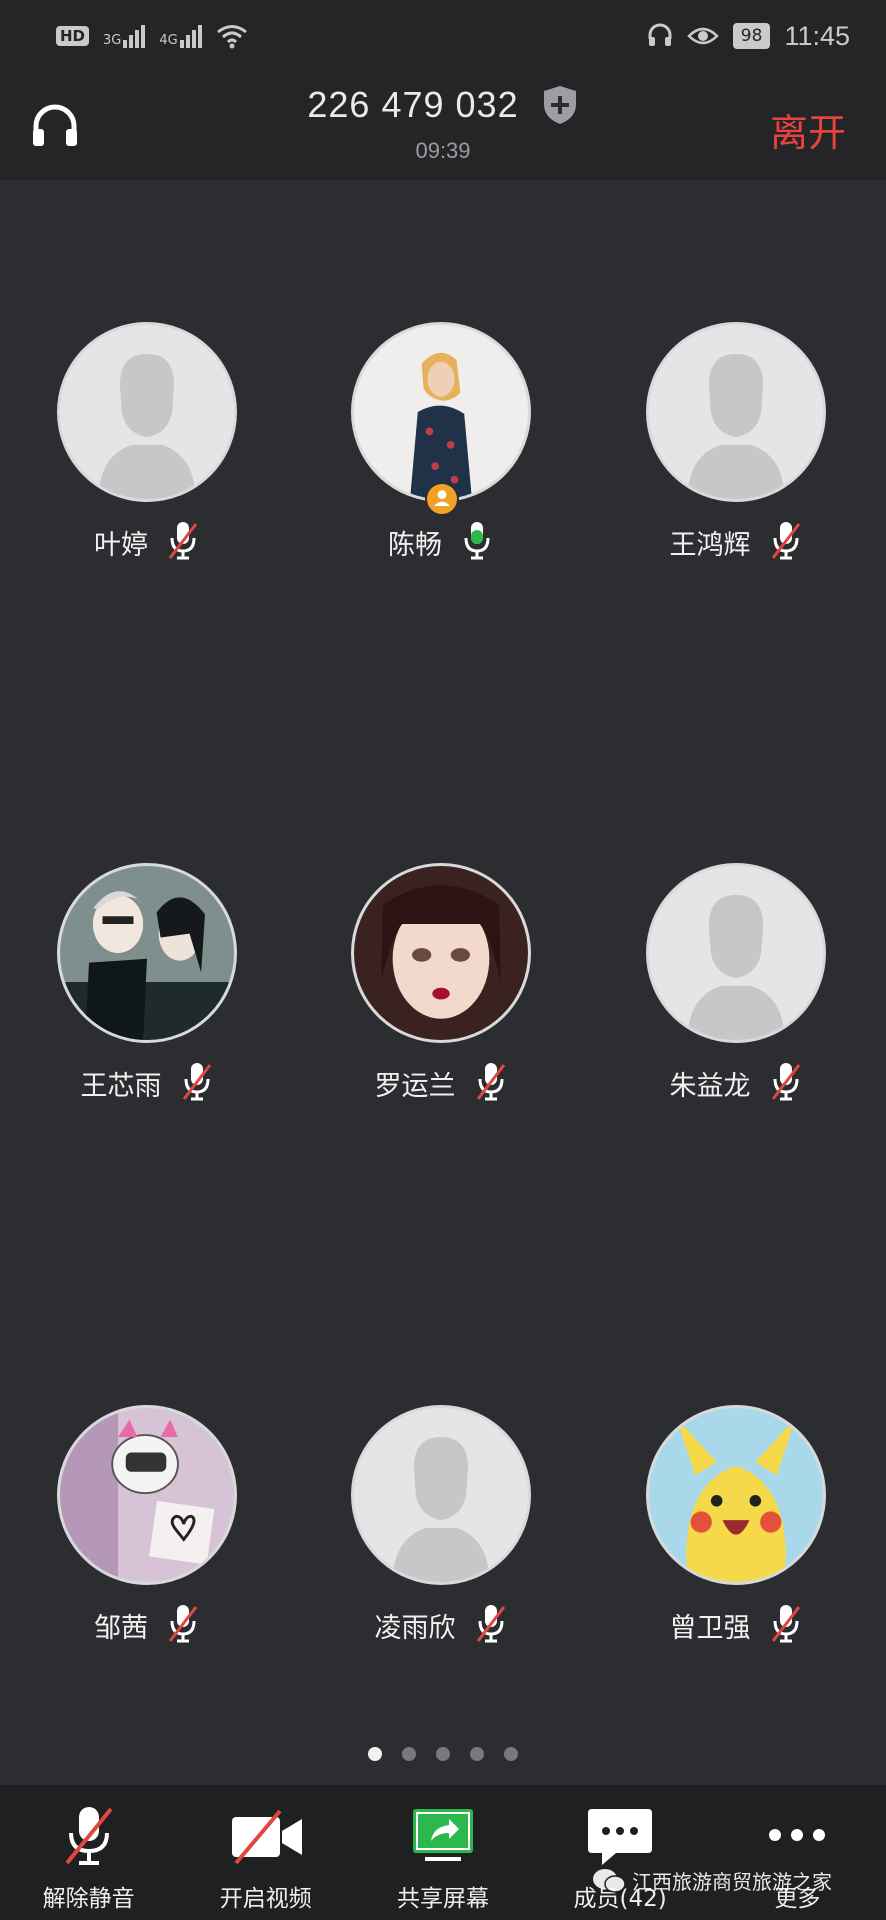  I want to click on participant-tile: 叶婷, so click(147, 452).